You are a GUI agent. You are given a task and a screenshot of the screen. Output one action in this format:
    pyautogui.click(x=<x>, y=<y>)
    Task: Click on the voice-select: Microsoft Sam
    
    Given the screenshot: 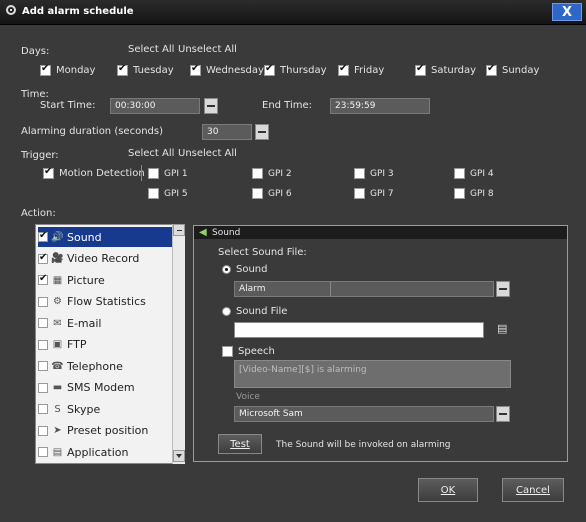 What is the action you would take?
    pyautogui.click(x=364, y=414)
    